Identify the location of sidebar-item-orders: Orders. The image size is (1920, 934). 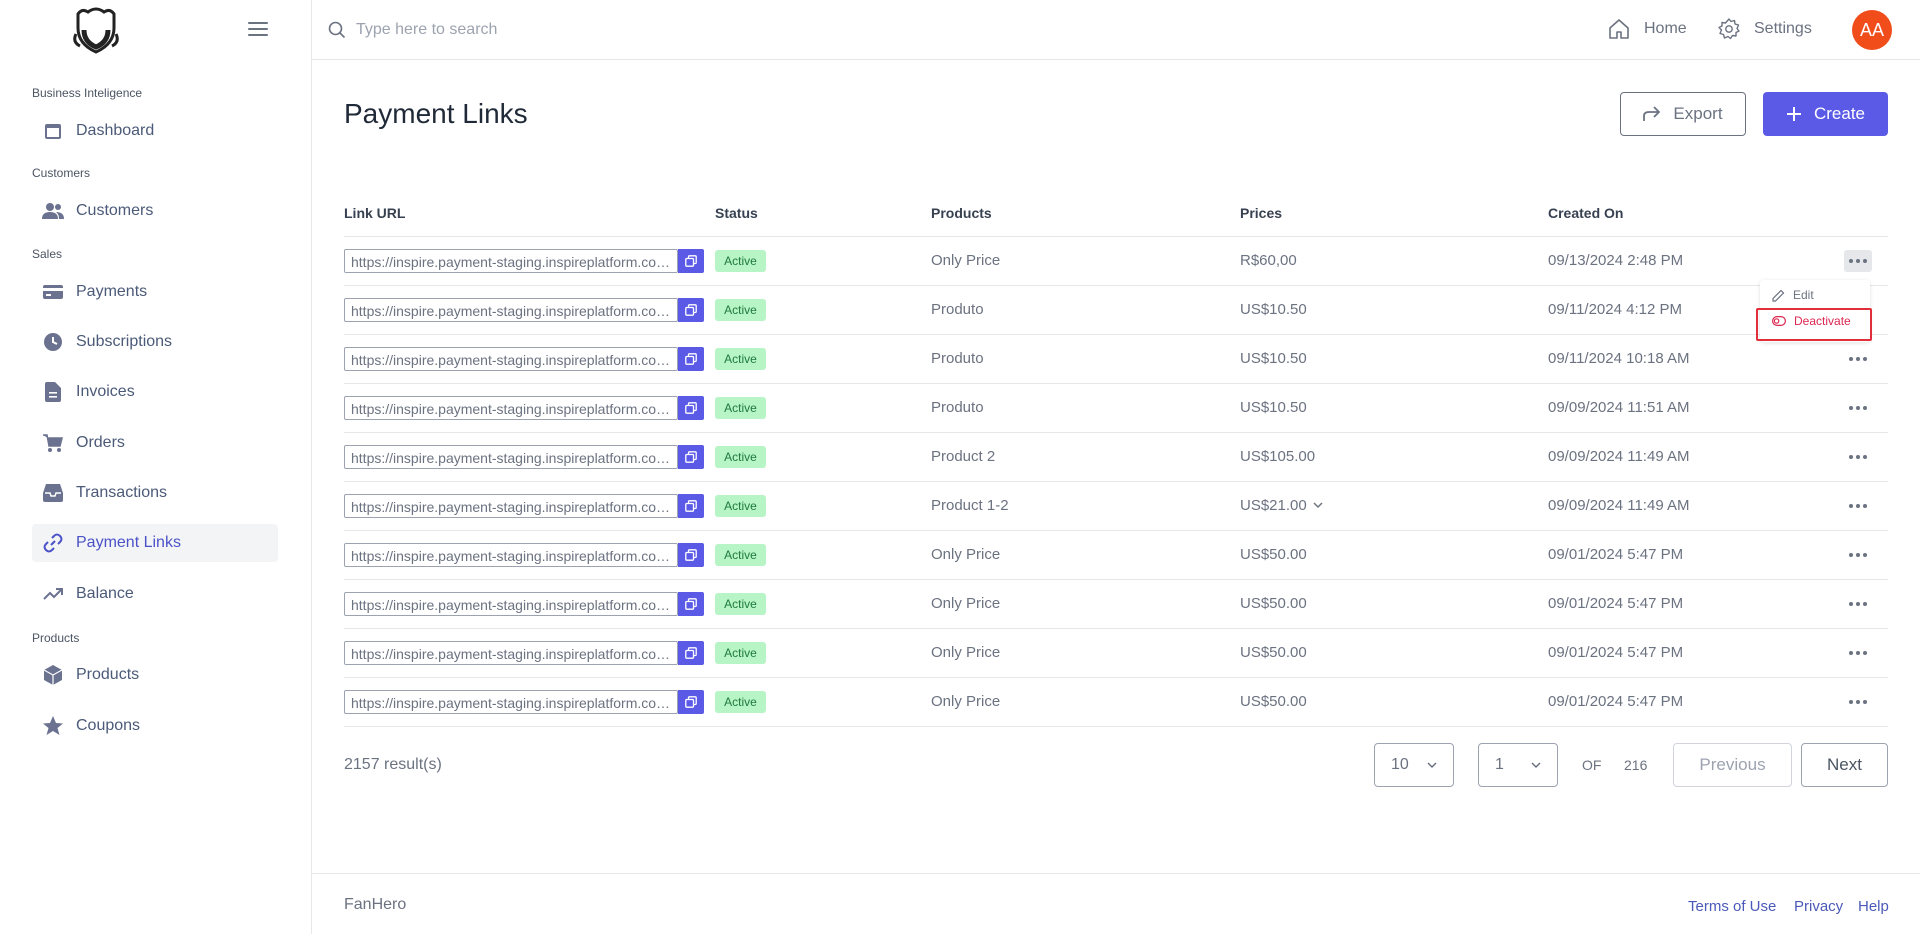
(155, 443).